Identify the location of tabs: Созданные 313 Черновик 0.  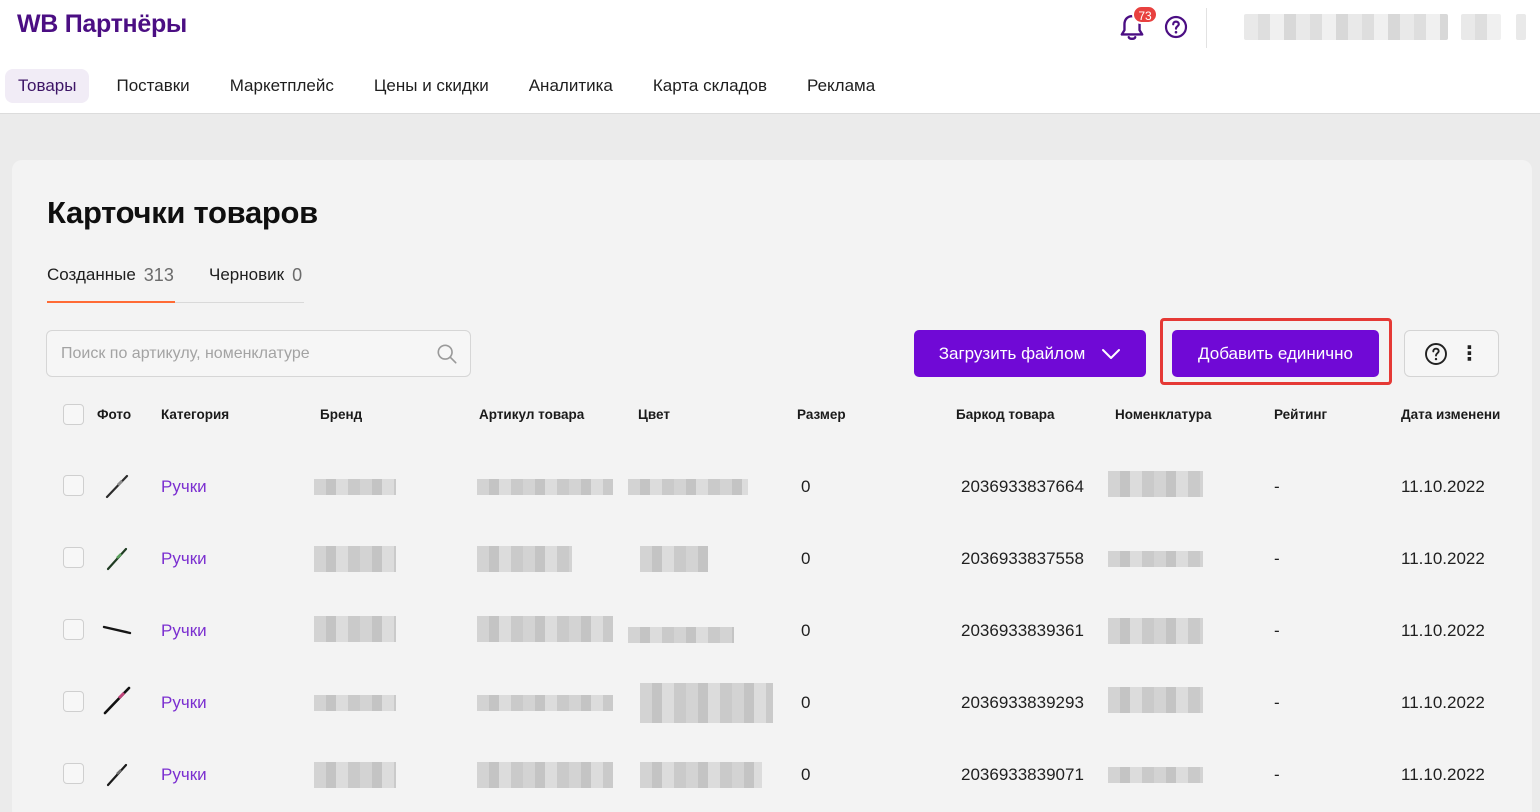
(175, 284).